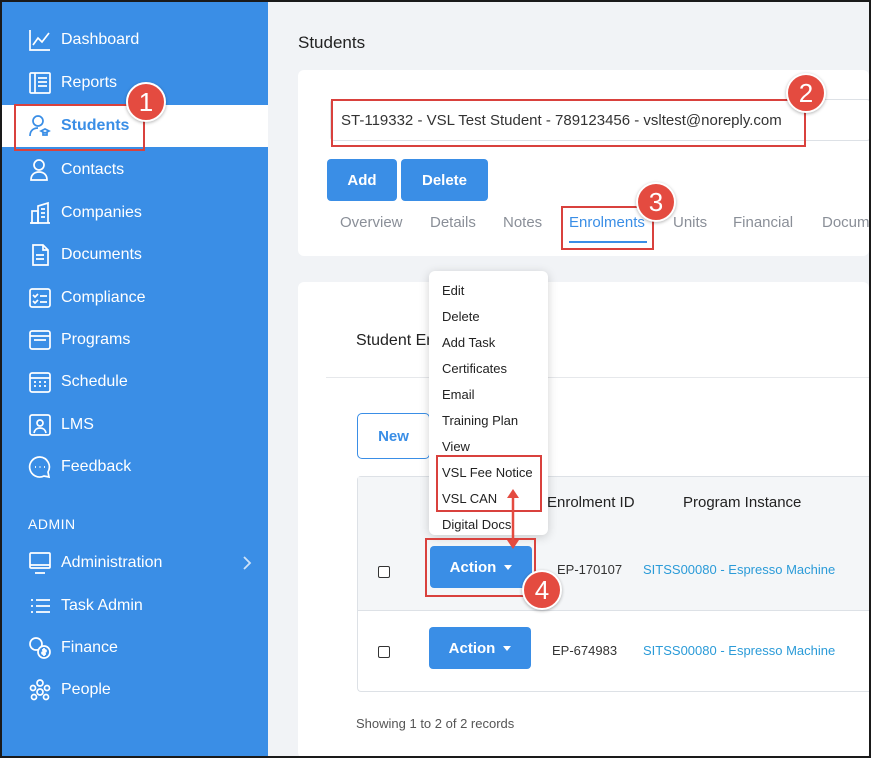 This screenshot has height=758, width=871. Describe the element at coordinates (806, 93) in the screenshot. I see `step-badge-2: 2` at that location.